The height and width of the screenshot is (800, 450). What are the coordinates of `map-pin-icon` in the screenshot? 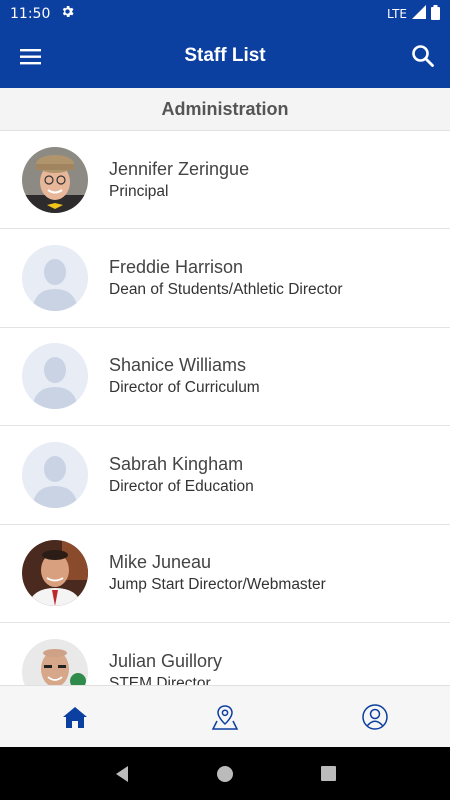 It's located at (225, 717).